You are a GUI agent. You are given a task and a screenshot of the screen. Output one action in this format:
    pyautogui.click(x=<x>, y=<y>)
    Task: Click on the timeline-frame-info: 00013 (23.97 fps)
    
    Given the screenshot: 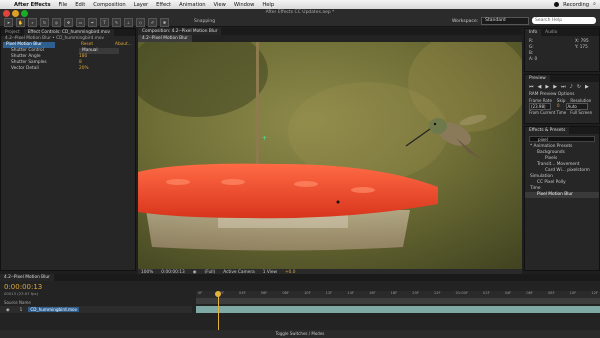 What is the action you would take?
    pyautogui.click(x=21, y=293)
    